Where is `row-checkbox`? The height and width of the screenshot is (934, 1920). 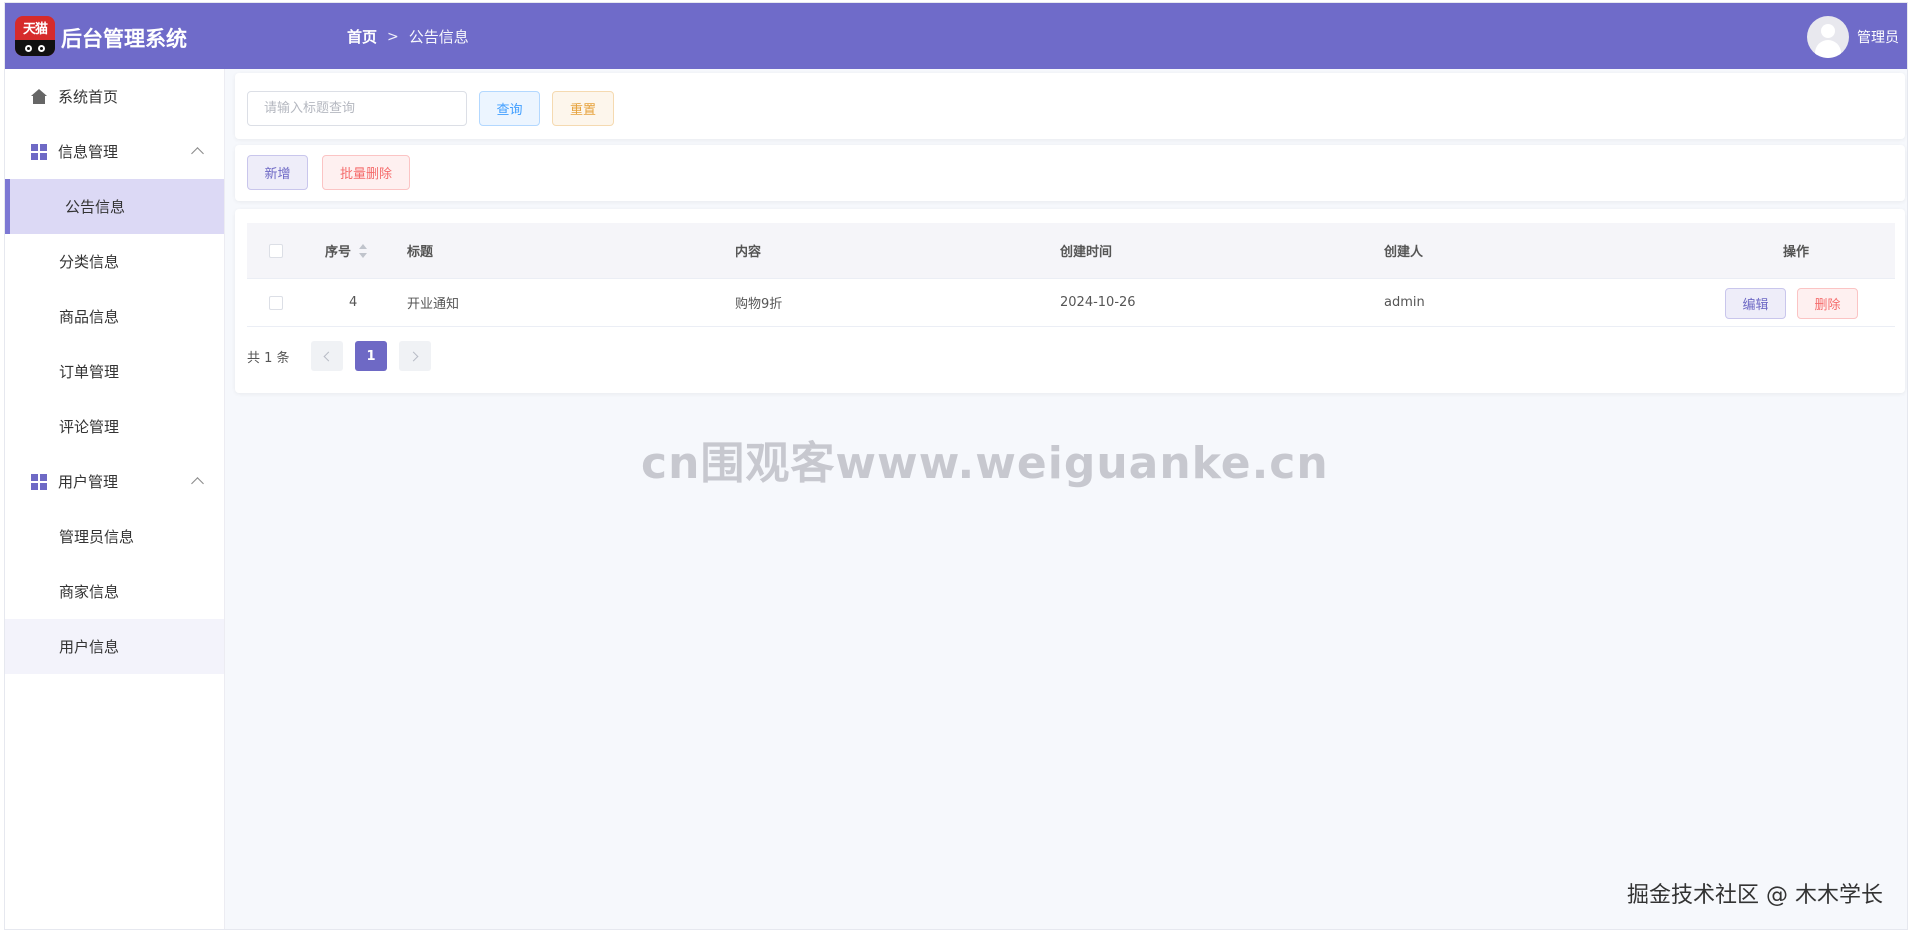
row-checkbox is located at coordinates (276, 302).